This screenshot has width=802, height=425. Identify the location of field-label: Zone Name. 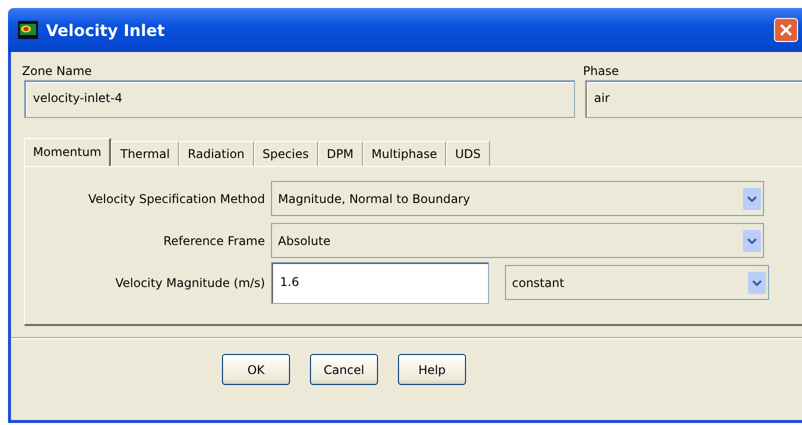
(57, 71).